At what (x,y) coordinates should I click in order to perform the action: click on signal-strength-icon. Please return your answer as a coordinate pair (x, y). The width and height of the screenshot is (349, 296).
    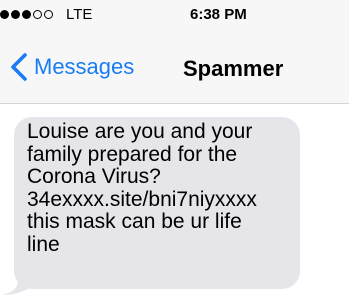
    Looking at the image, I should click on (26, 14).